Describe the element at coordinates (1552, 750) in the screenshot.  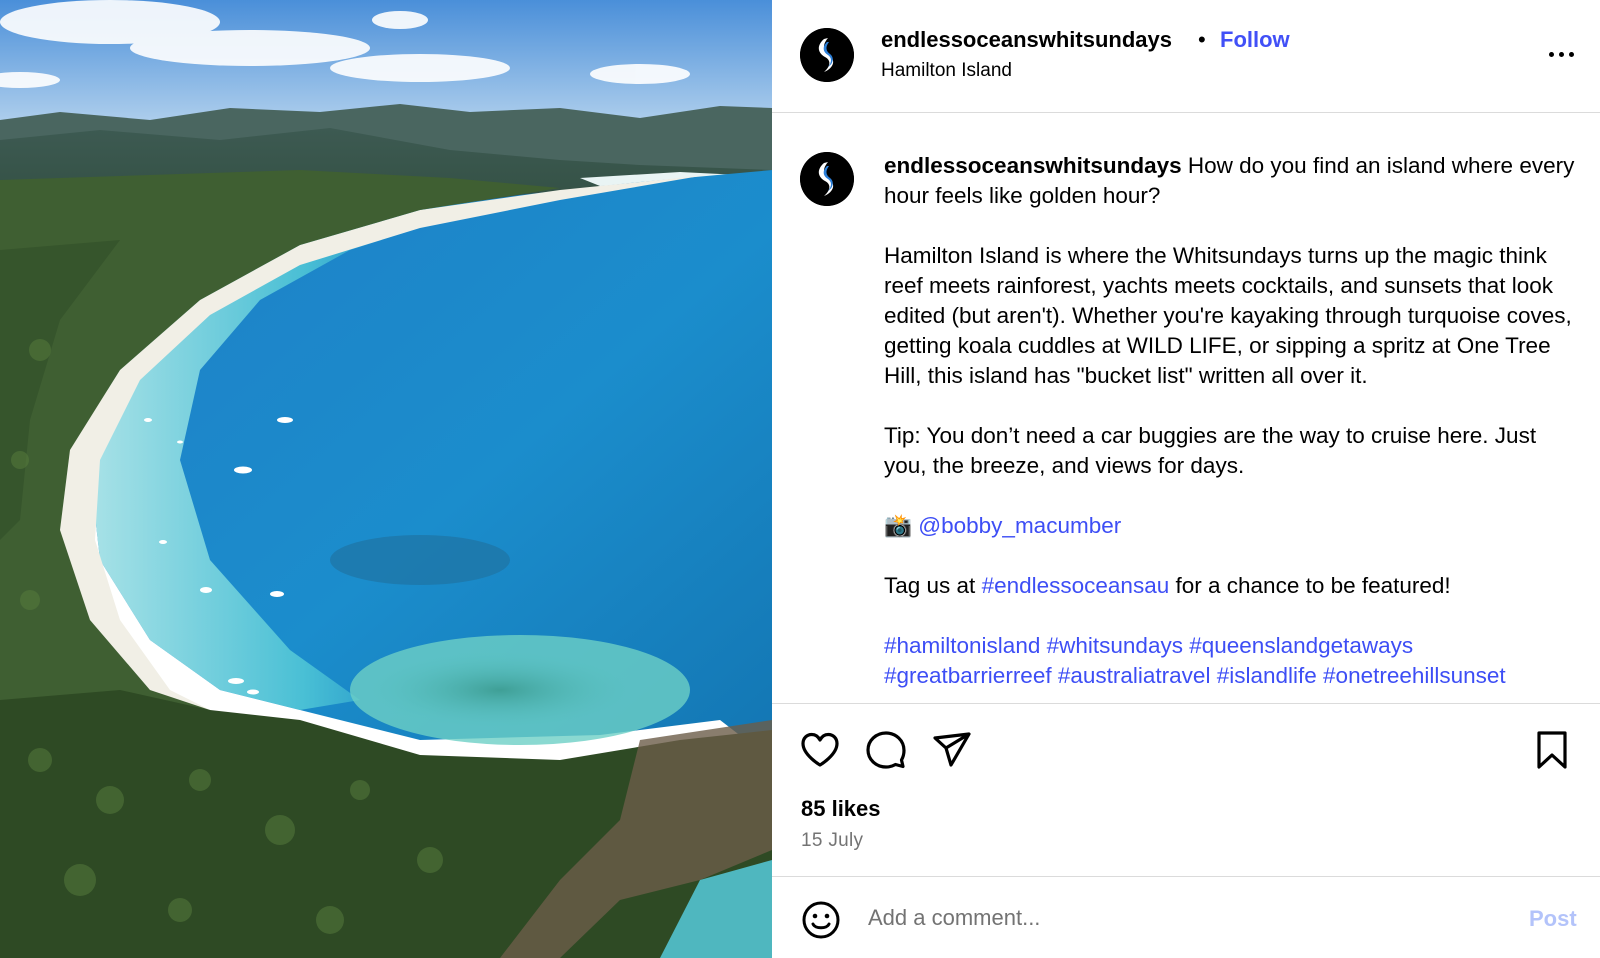
I see `bookmark-icon` at that location.